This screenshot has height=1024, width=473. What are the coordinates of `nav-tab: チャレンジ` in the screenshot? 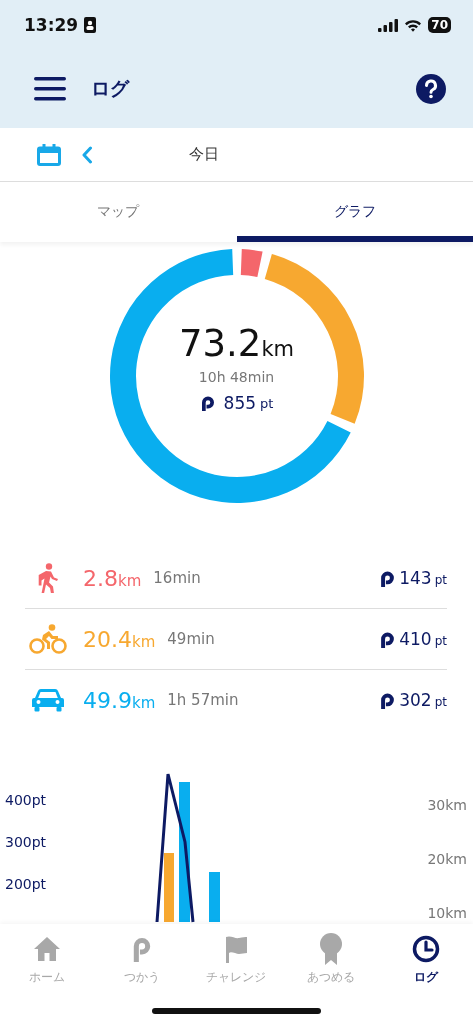 It's located at (236, 961).